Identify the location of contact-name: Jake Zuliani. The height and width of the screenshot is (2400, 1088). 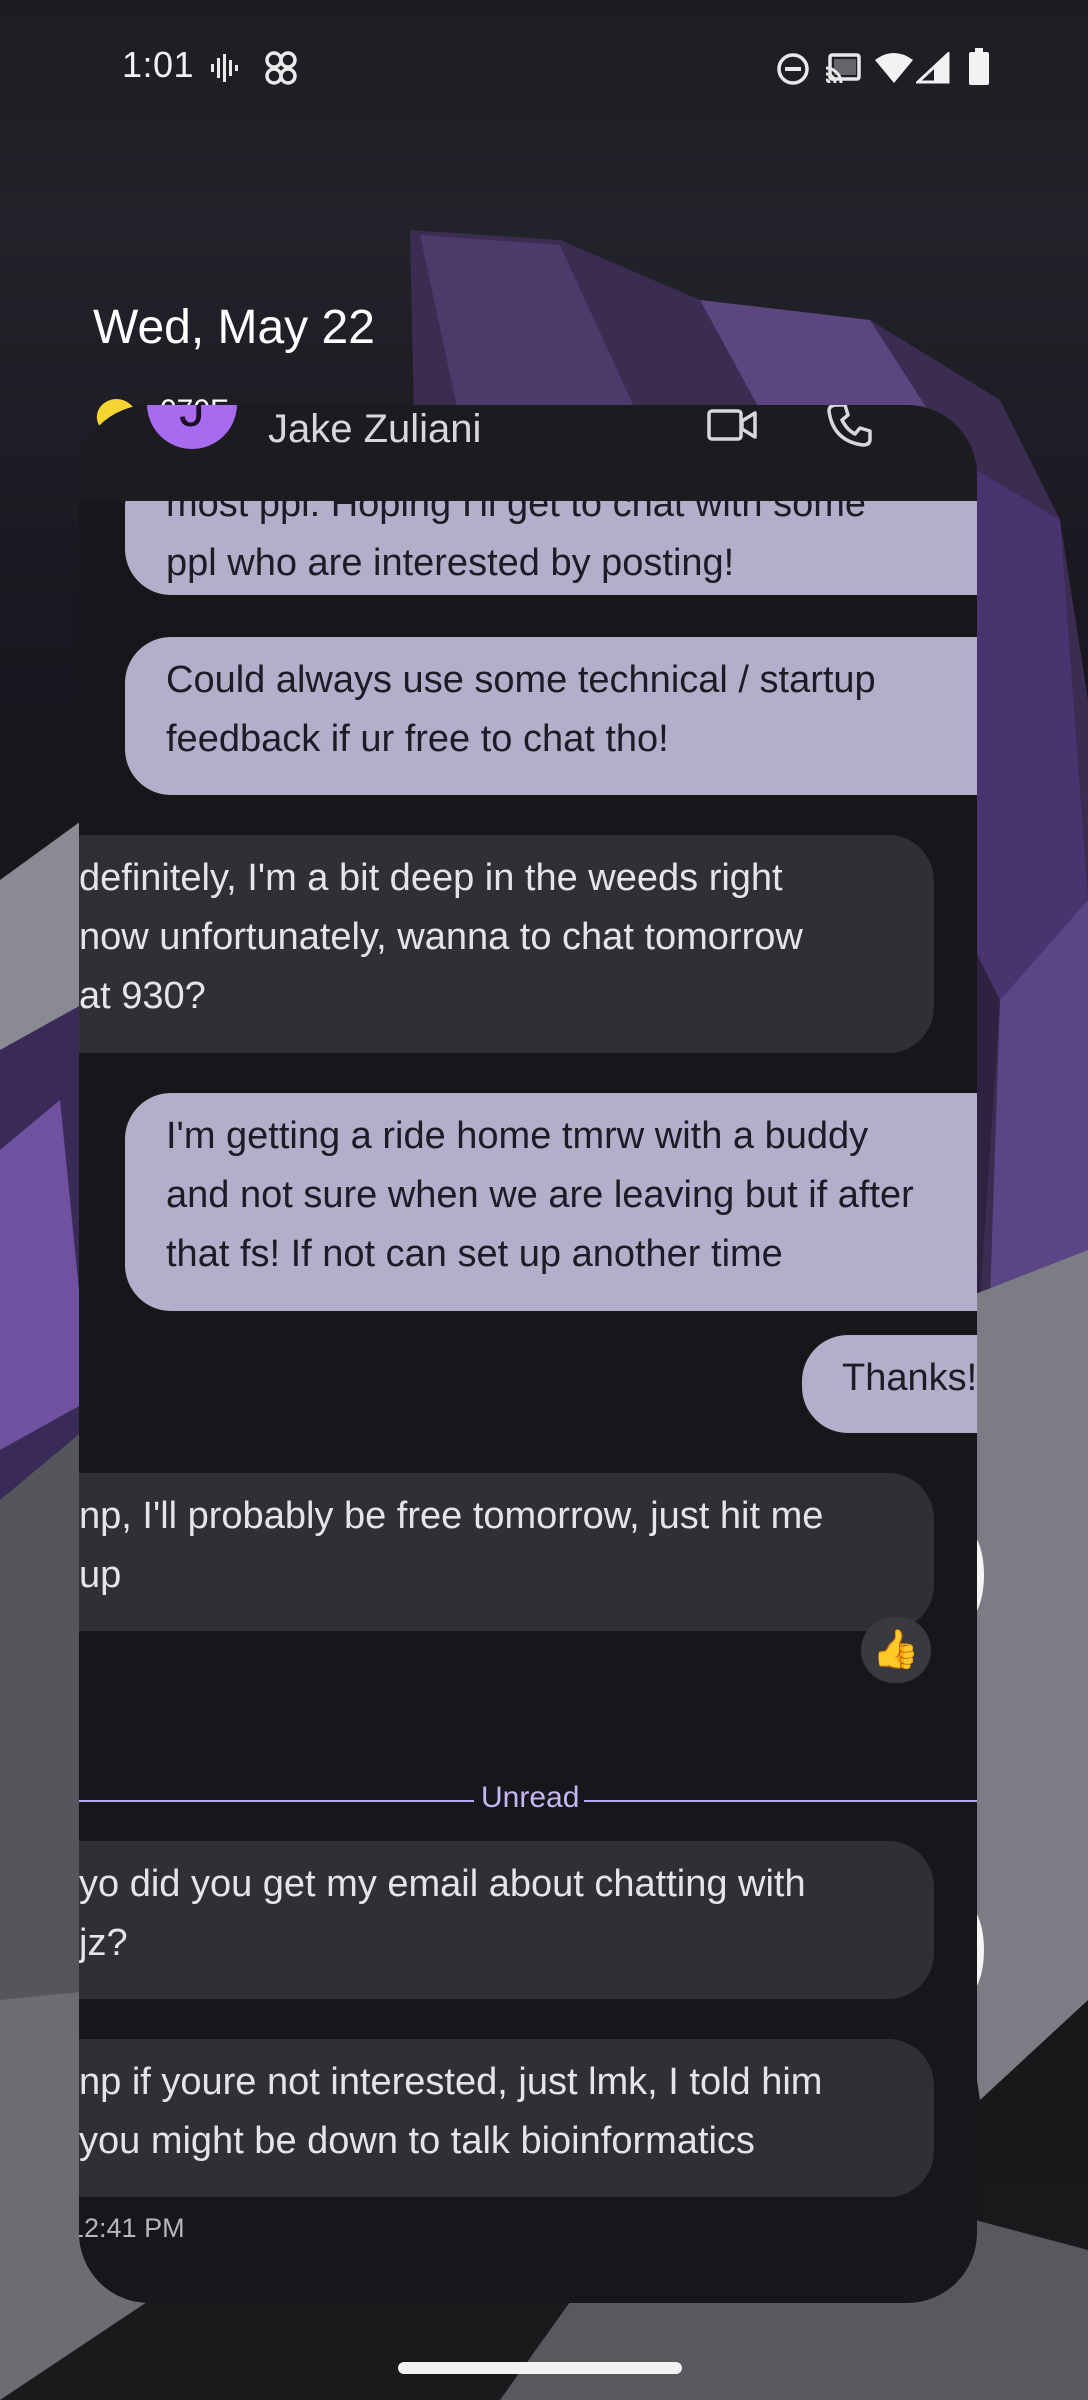
(374, 429).